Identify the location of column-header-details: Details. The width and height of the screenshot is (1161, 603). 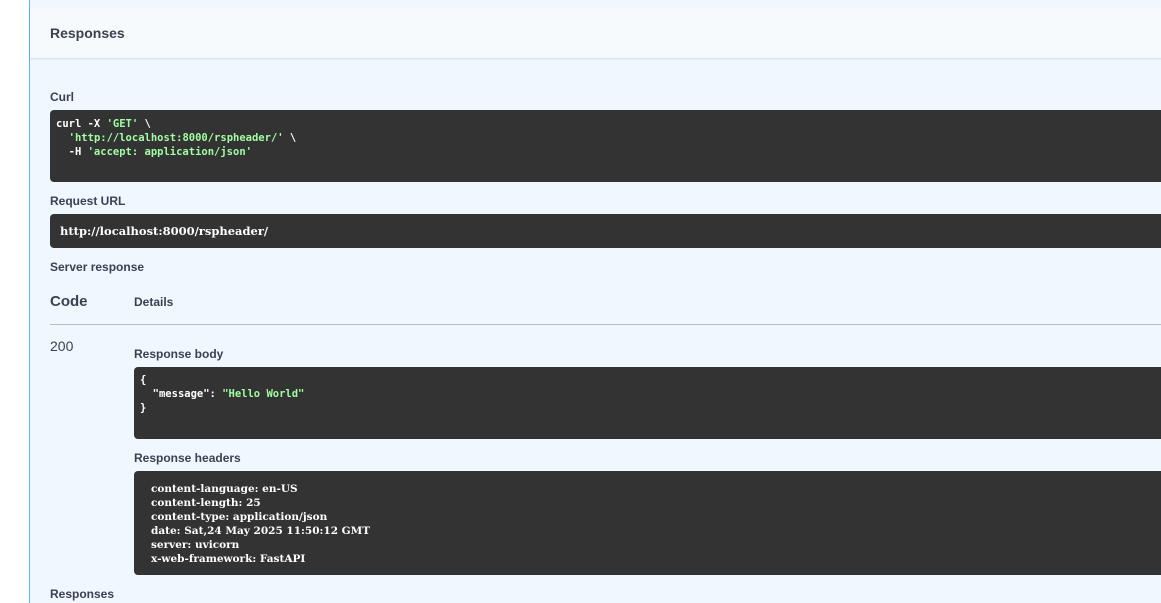
(154, 302).